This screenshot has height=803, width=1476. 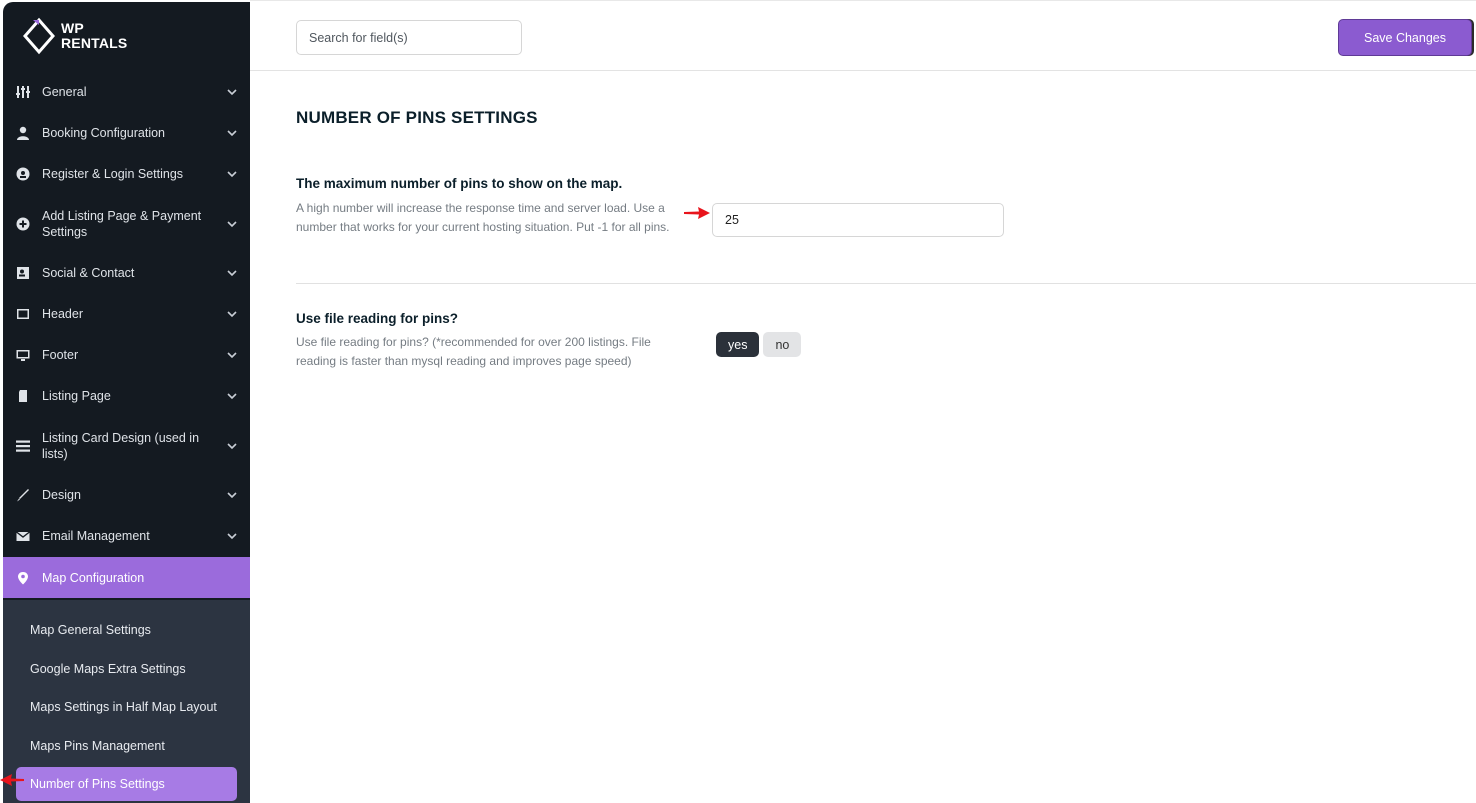 I want to click on sidebar-item-header: Header, so click(x=126, y=313).